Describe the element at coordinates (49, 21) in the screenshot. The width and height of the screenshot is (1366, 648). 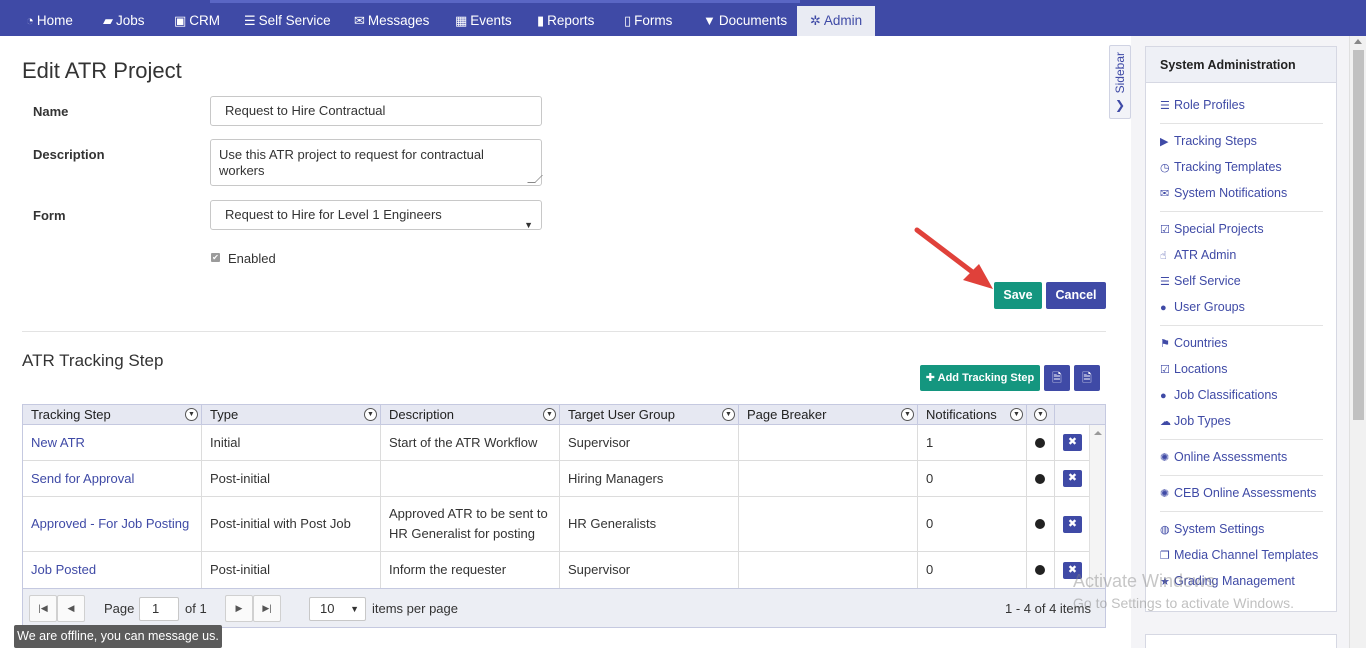
I see `nav-home: ◔ Home` at that location.